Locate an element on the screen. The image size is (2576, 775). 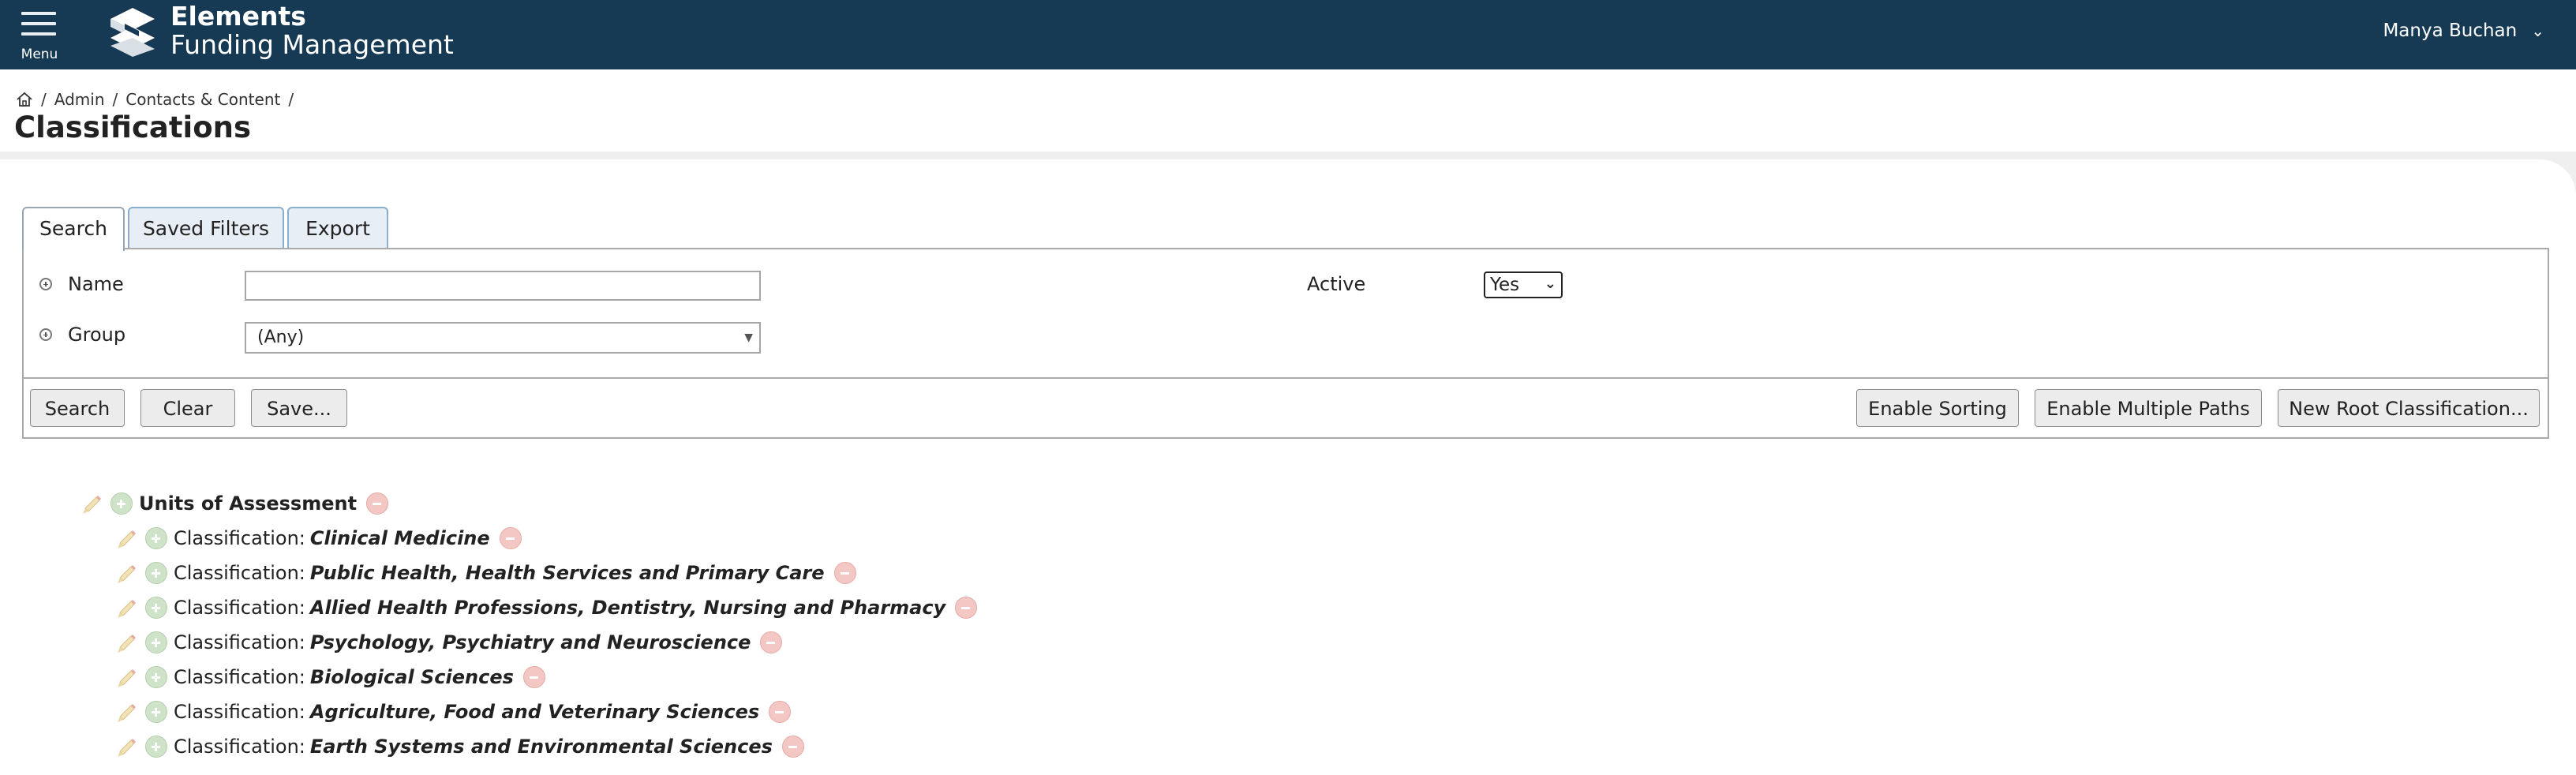
tree-child-row: Classification: Biological Sciences is located at coordinates (329, 677).